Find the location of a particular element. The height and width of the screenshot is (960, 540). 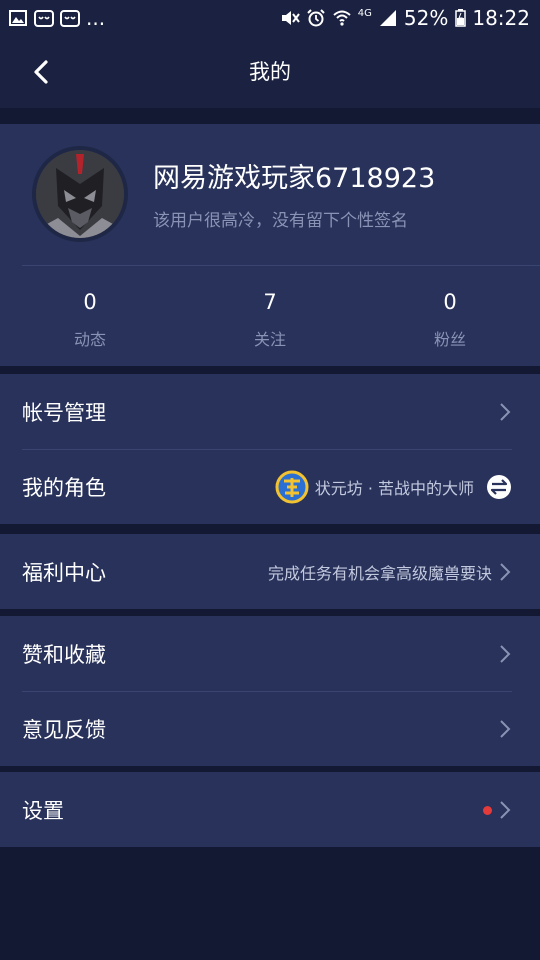

welfare-hint: 完成任务有机会拿高级魔兽要诀 is located at coordinates (379, 573).